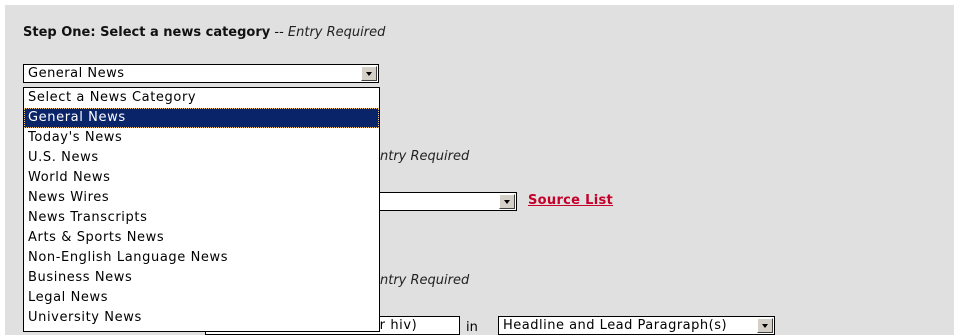 The width and height of the screenshot is (966, 335). Describe the element at coordinates (201, 138) in the screenshot. I see `dropdown-option: Today's News` at that location.